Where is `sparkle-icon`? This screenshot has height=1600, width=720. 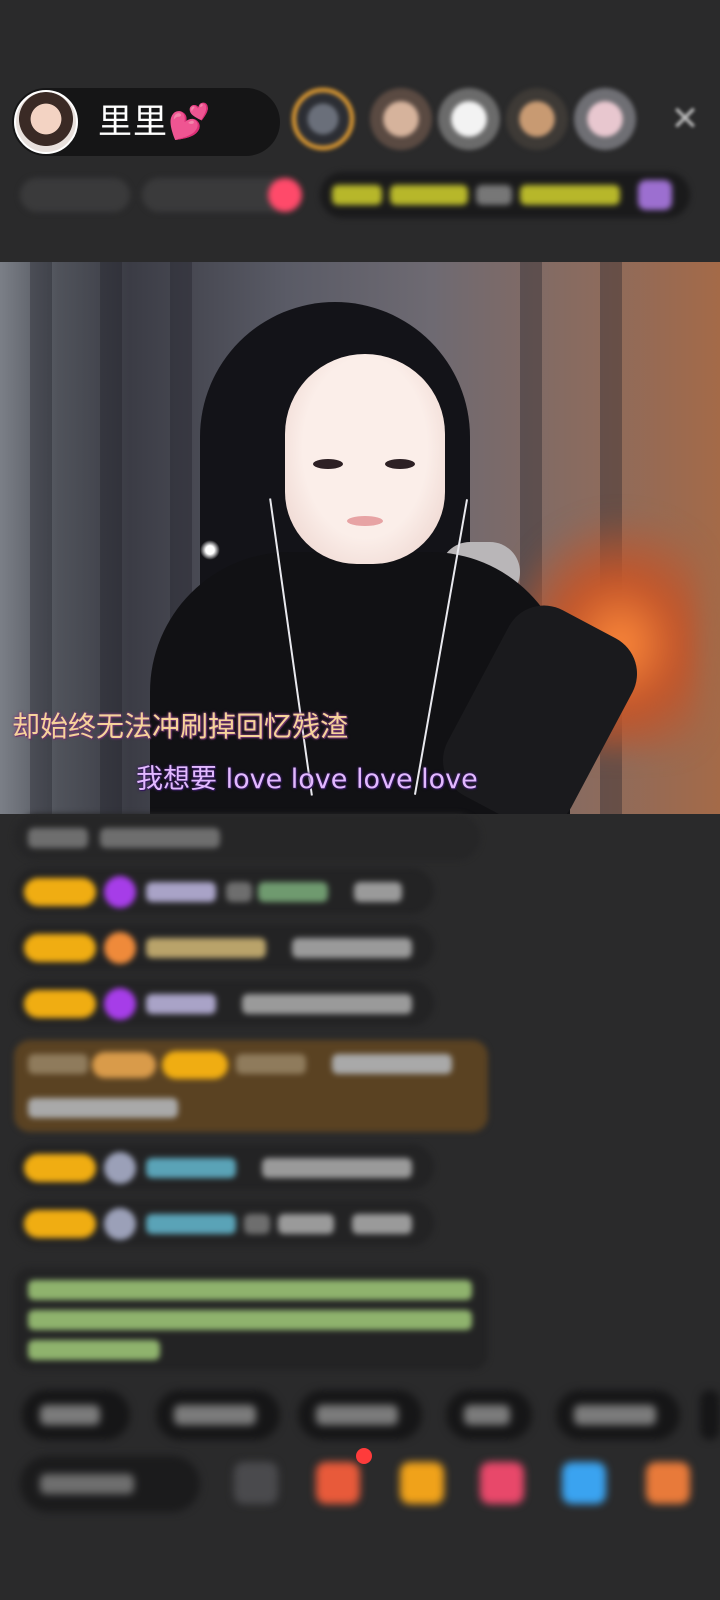 sparkle-icon is located at coordinates (210, 550).